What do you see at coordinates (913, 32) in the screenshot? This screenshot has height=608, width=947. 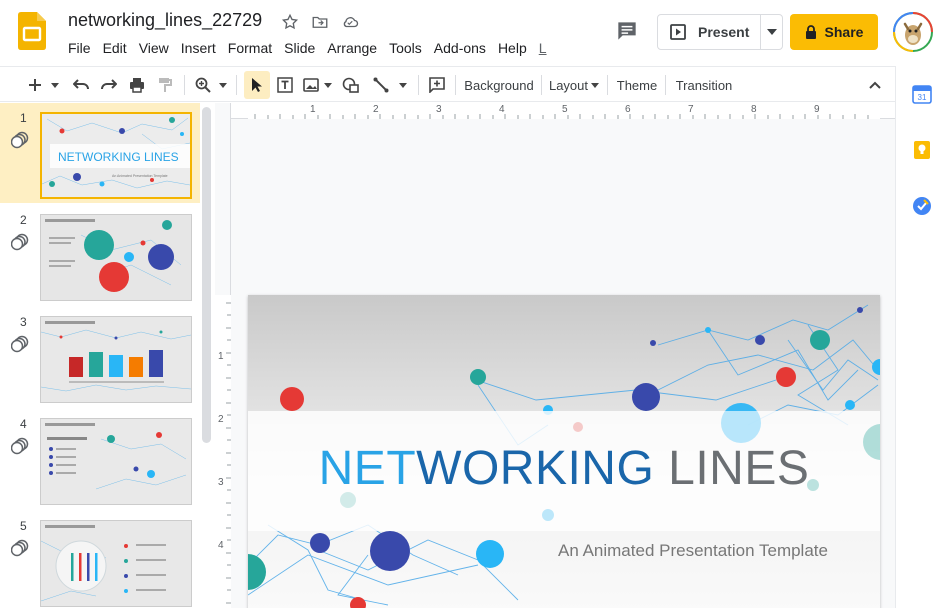 I see `account-avatar` at bounding box center [913, 32].